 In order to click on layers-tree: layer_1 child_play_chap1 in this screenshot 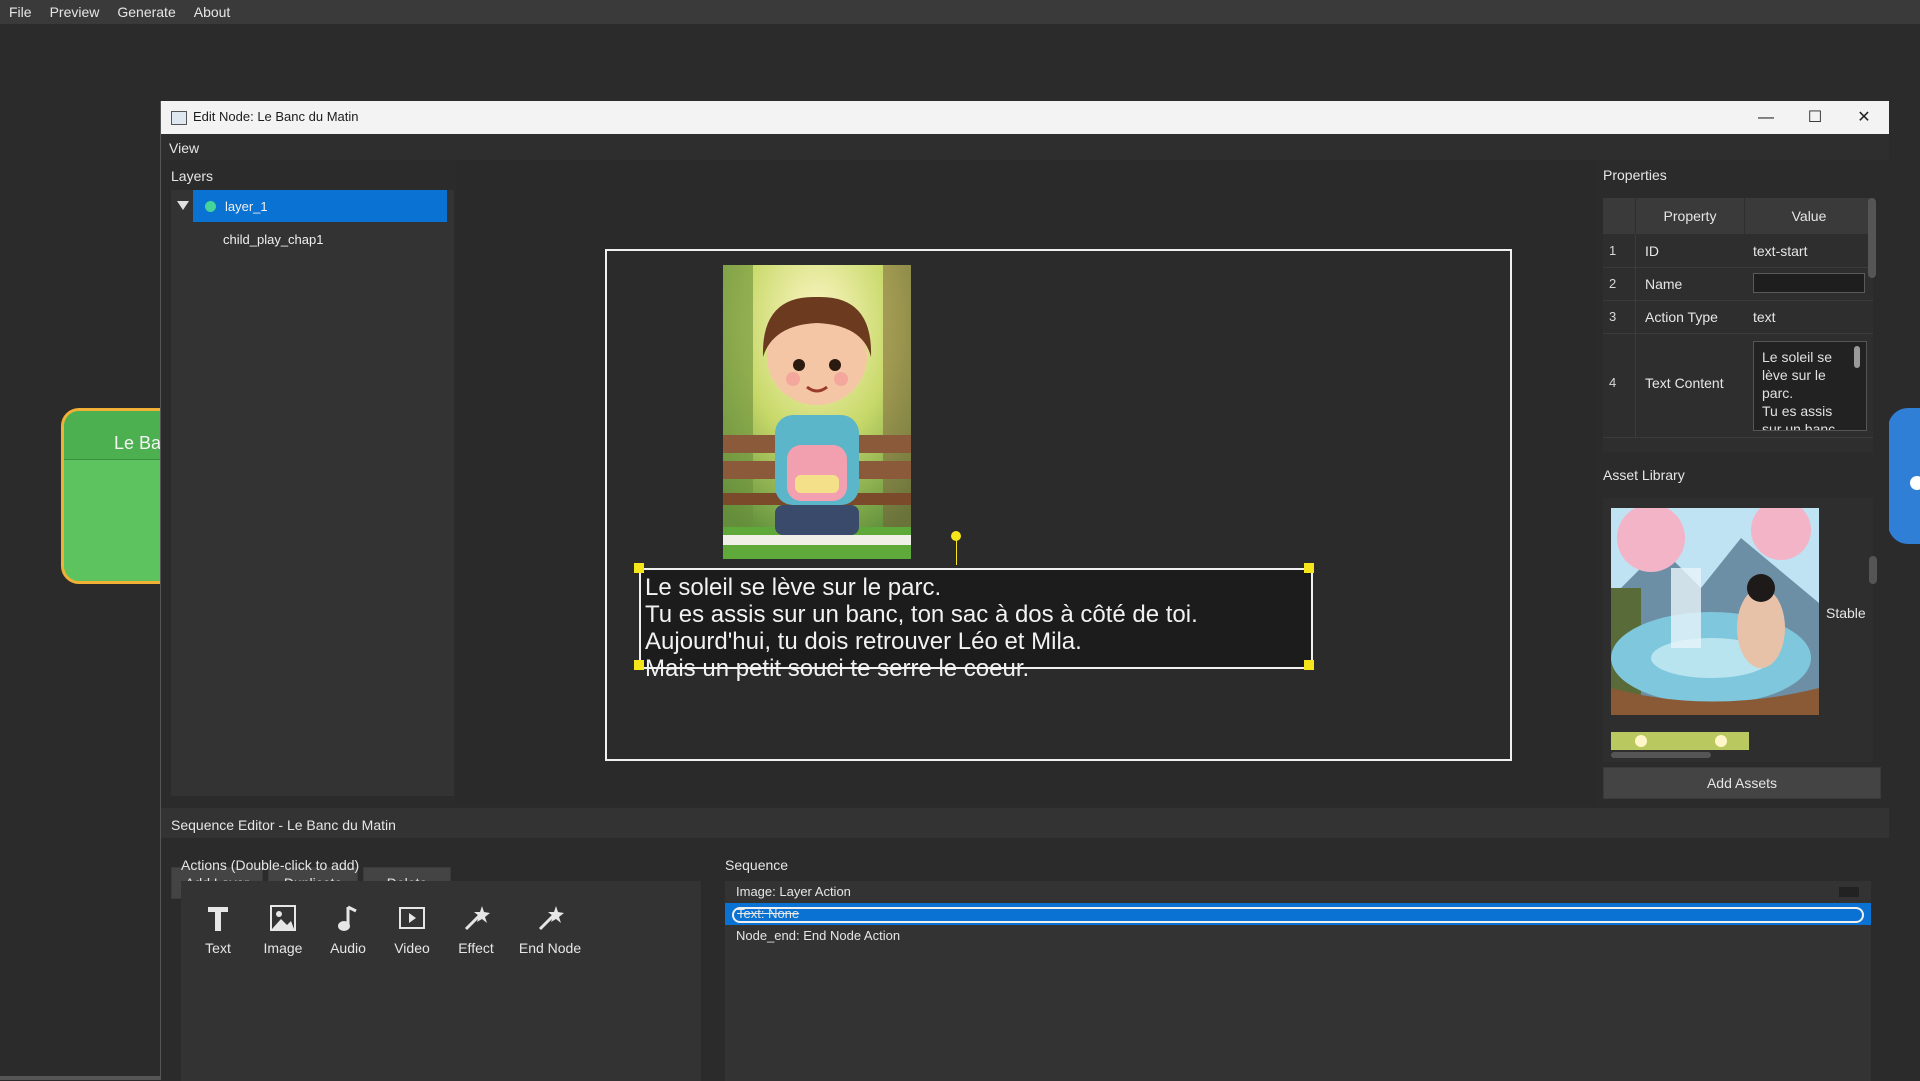, I will do `click(312, 493)`.